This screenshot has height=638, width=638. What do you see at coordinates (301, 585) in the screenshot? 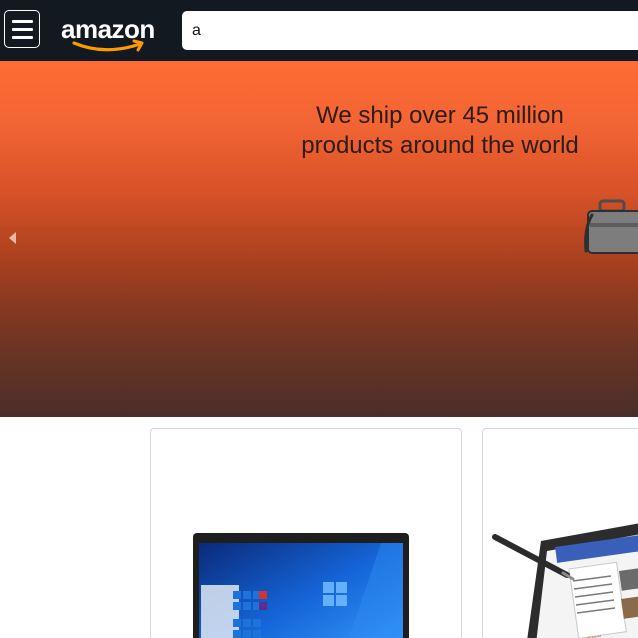
I see `laptop-windows-image` at bounding box center [301, 585].